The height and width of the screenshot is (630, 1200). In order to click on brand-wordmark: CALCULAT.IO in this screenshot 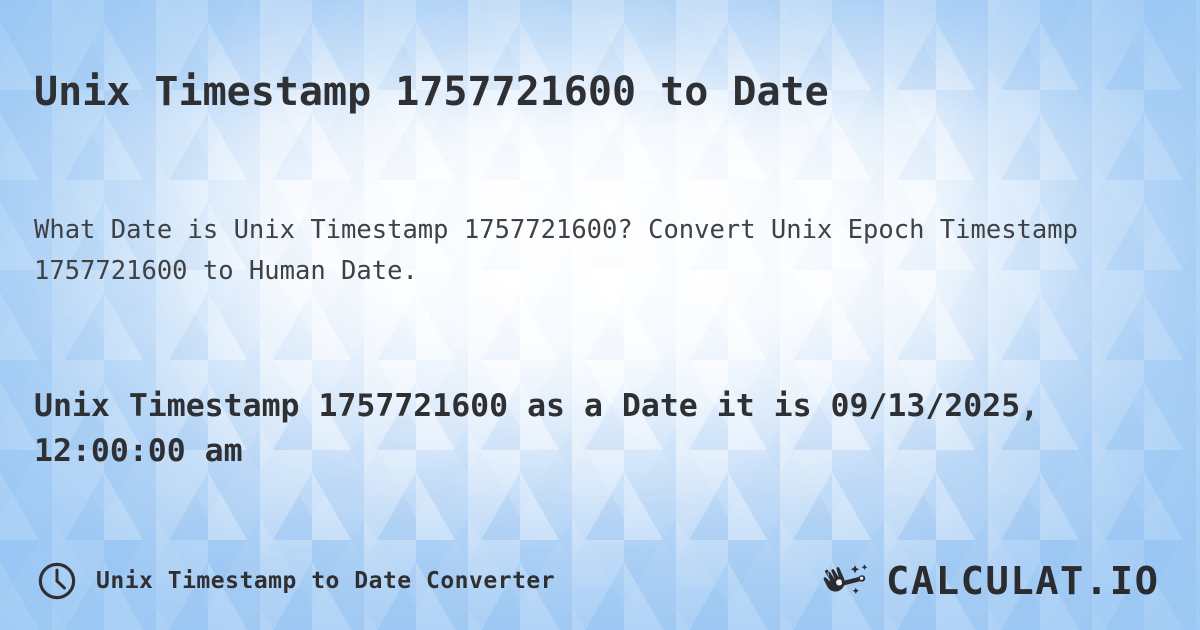, I will do `click(1022, 581)`.